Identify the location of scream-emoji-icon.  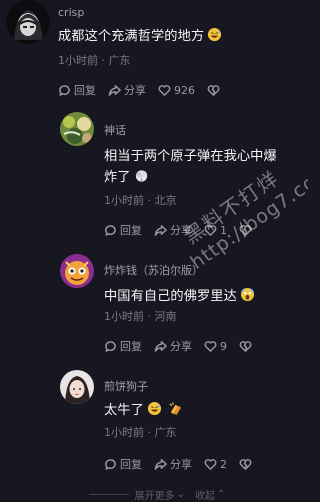
(247, 294).